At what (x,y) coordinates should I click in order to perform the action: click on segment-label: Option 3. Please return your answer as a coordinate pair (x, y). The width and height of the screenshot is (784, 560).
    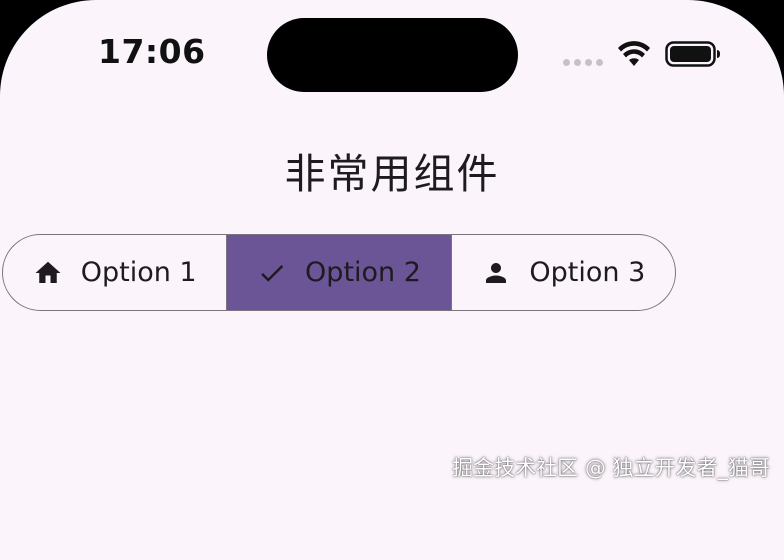
    Looking at the image, I should click on (587, 272).